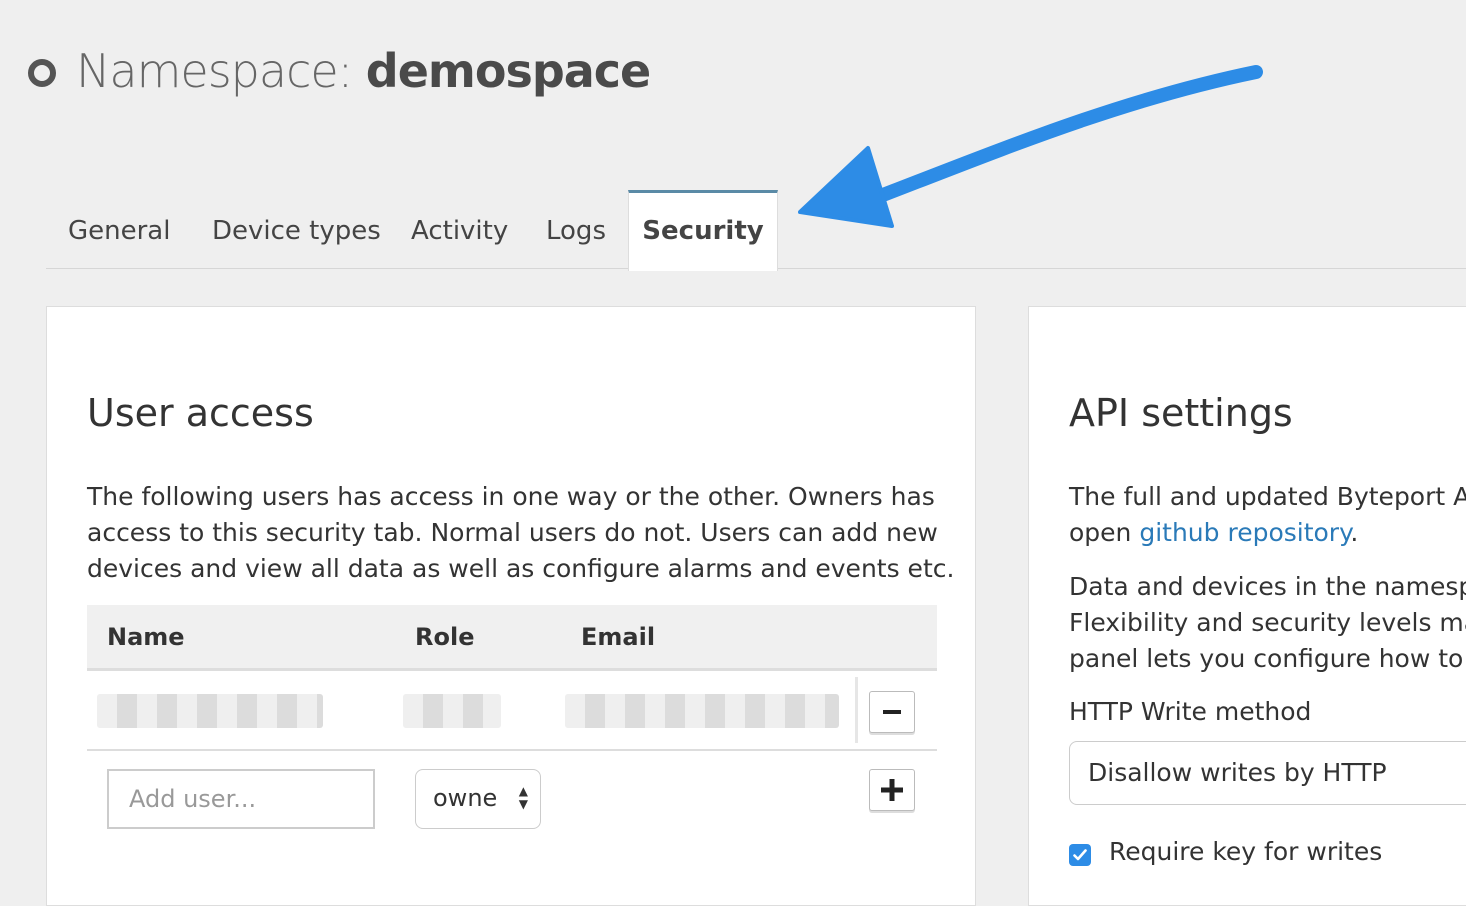 This screenshot has width=1466, height=906. What do you see at coordinates (445, 637) in the screenshot?
I see `column-role: Role` at bounding box center [445, 637].